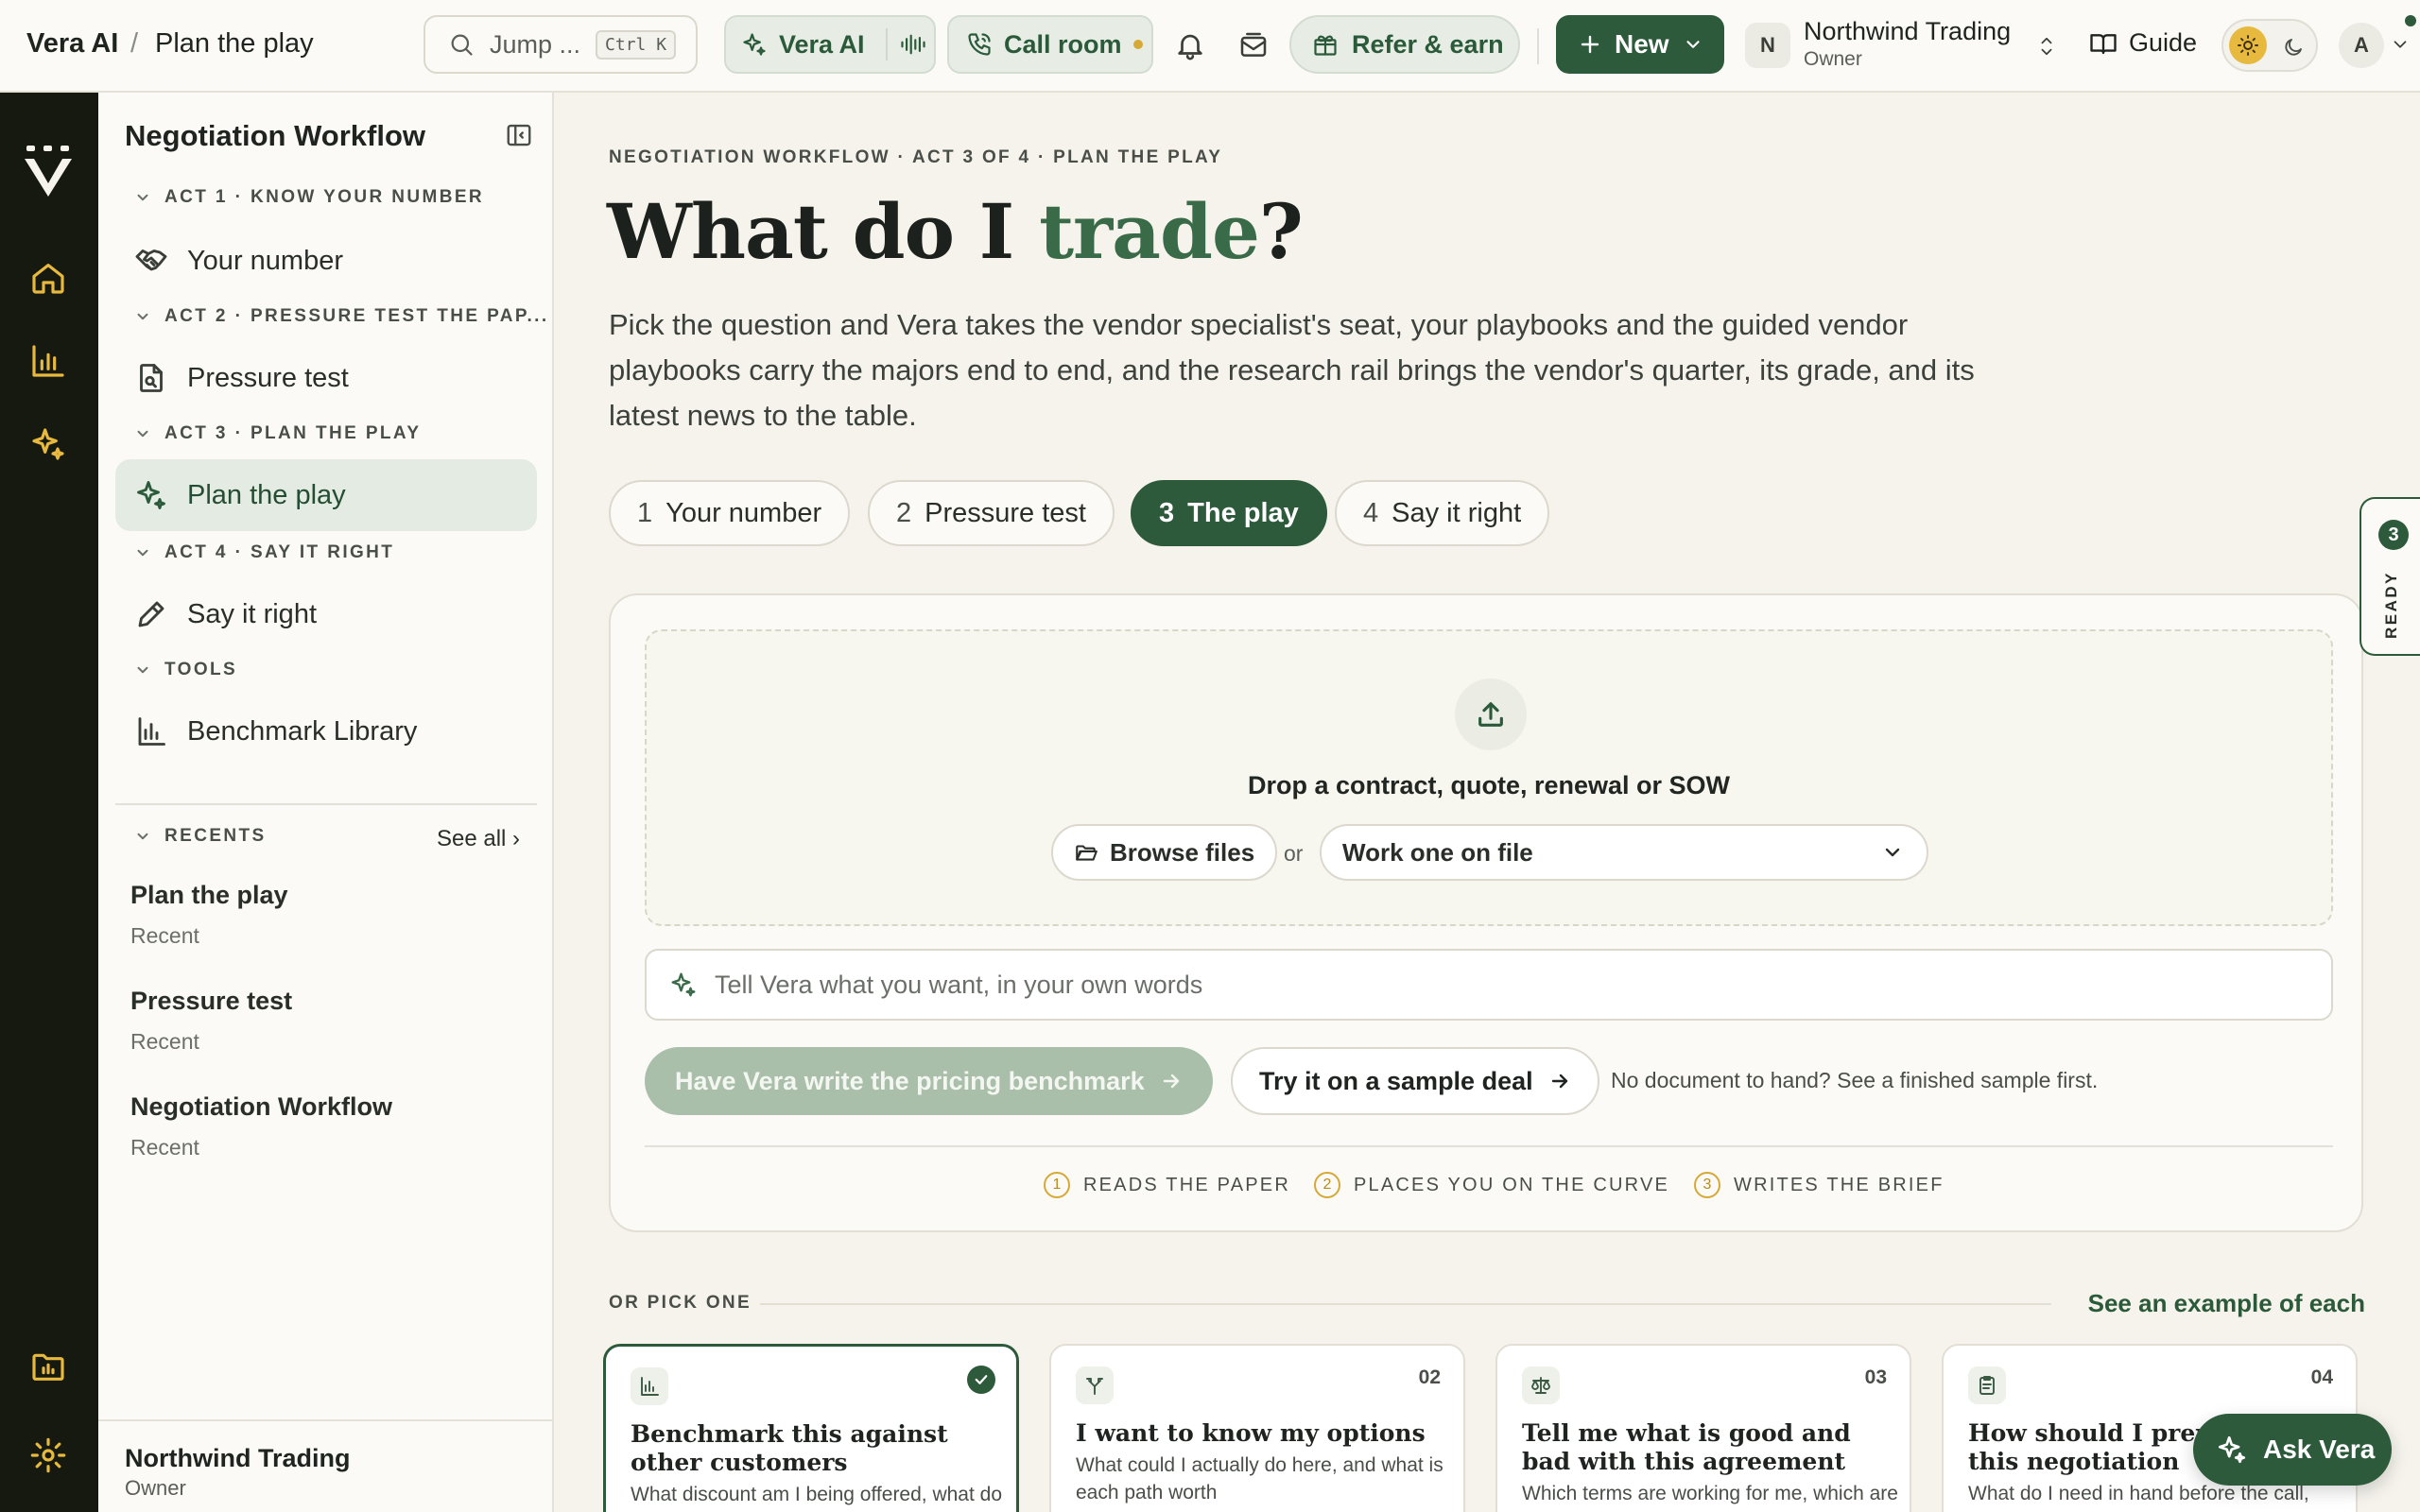  What do you see at coordinates (1164, 852) in the screenshot?
I see `browse-files-button: Browse files` at bounding box center [1164, 852].